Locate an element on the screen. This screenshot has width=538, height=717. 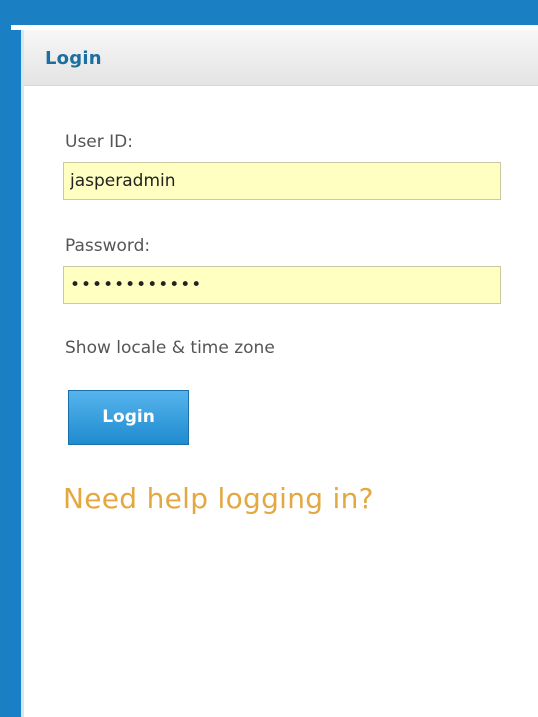
top-banner is located at coordinates (269, 12).